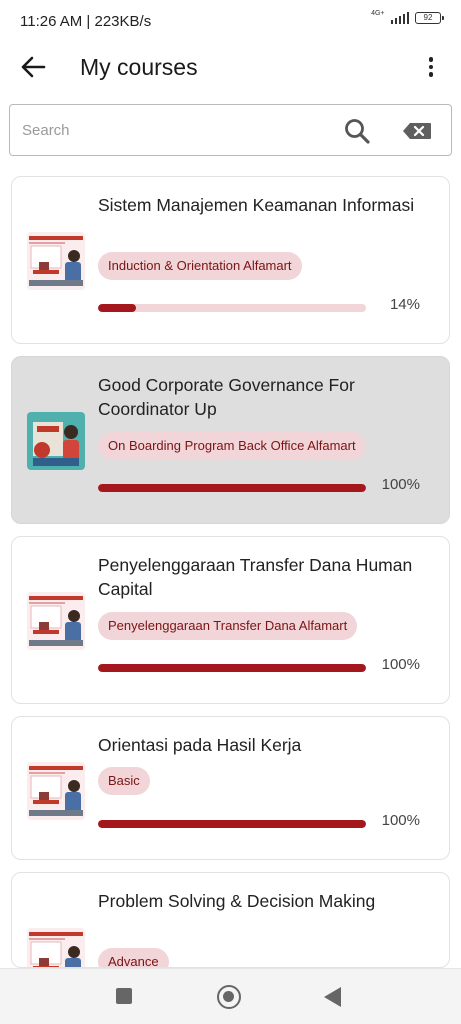 The height and width of the screenshot is (1024, 461). Describe the element at coordinates (200, 745) in the screenshot. I see `course-title: Orientasi pada Hasil Kerja` at that location.